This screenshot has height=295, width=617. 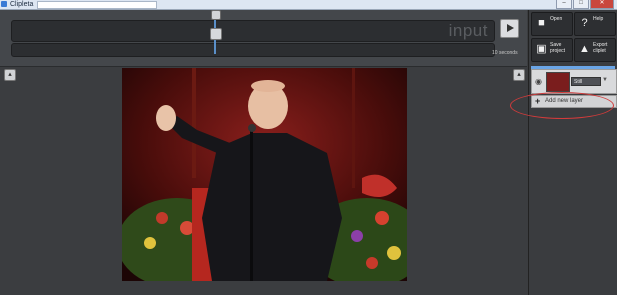 I want to click on close-button: ✕, so click(x=602, y=4).